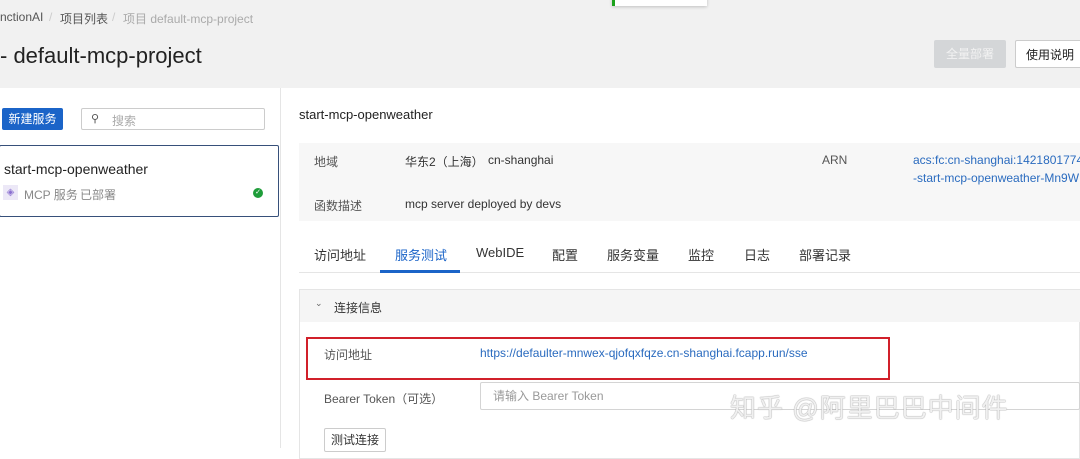  I want to click on url-label: 访问地址, so click(348, 355).